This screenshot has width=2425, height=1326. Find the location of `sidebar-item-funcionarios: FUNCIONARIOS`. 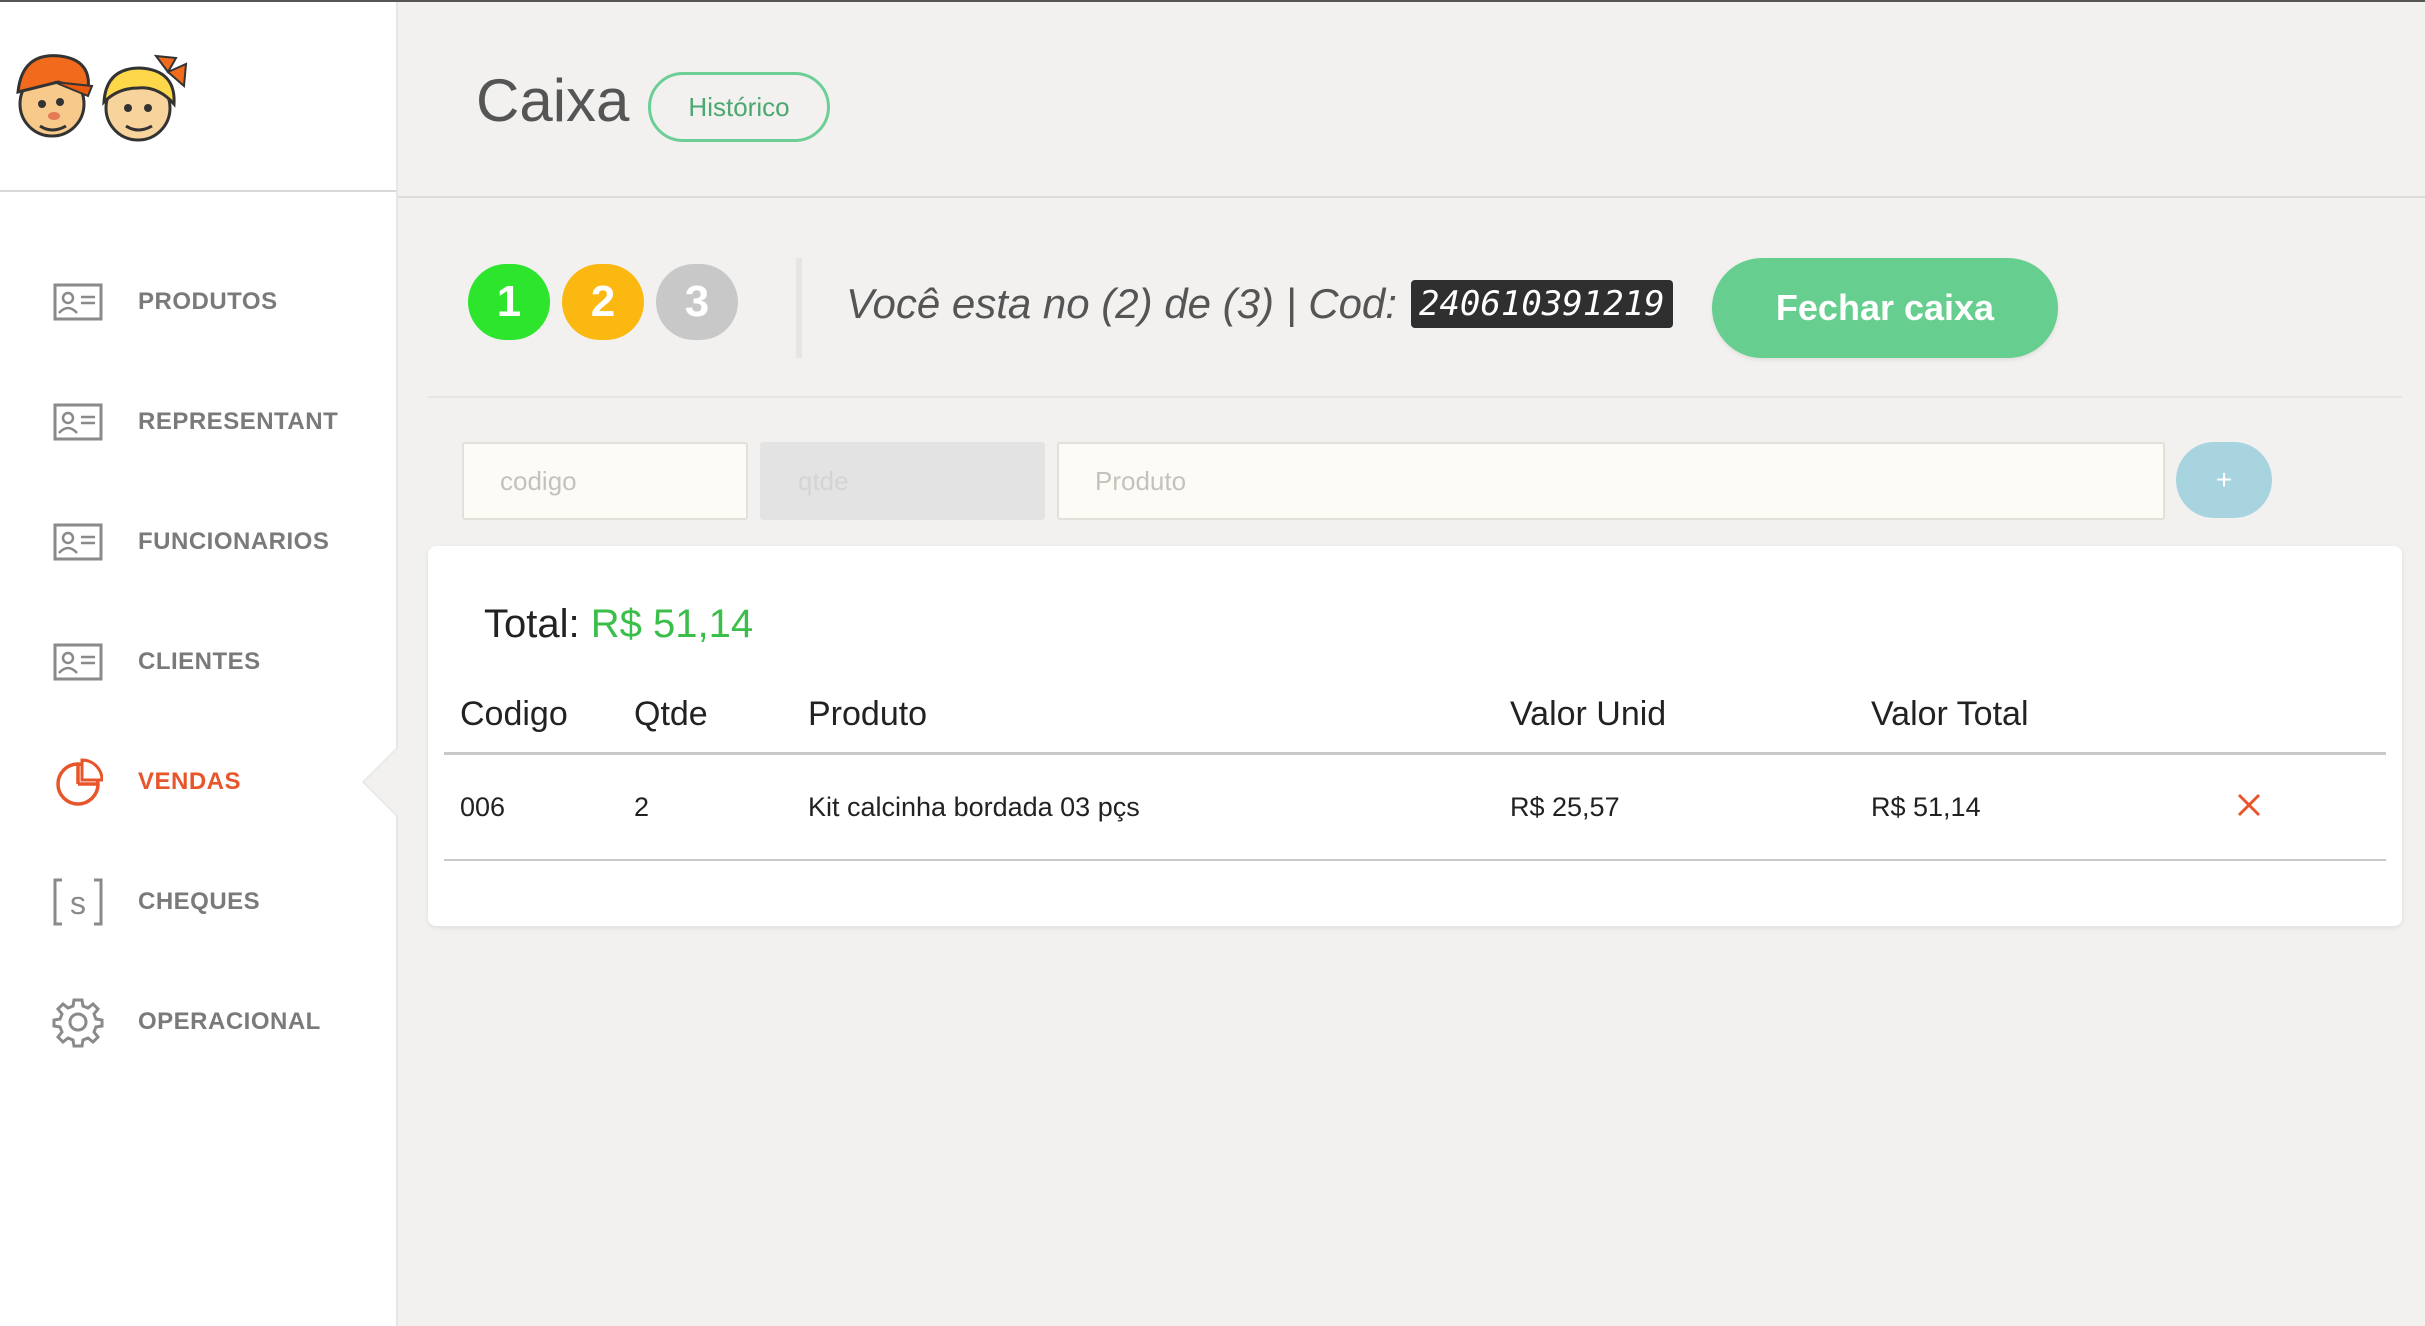

sidebar-item-funcionarios: FUNCIONARIOS is located at coordinates (198, 542).